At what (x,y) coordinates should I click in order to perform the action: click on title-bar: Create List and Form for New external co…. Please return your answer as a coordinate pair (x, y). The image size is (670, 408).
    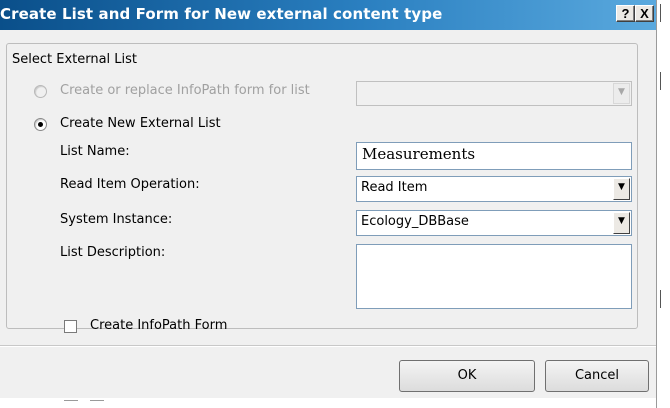
    Looking at the image, I should click on (328, 15).